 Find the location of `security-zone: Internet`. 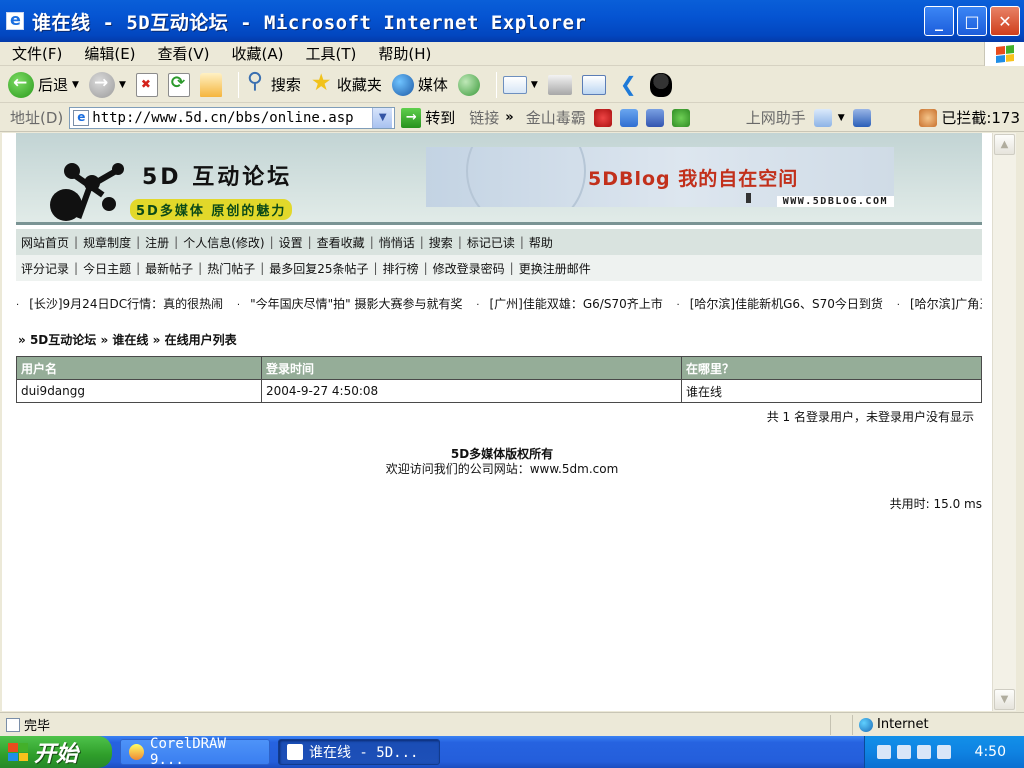

security-zone: Internet is located at coordinates (890, 724).